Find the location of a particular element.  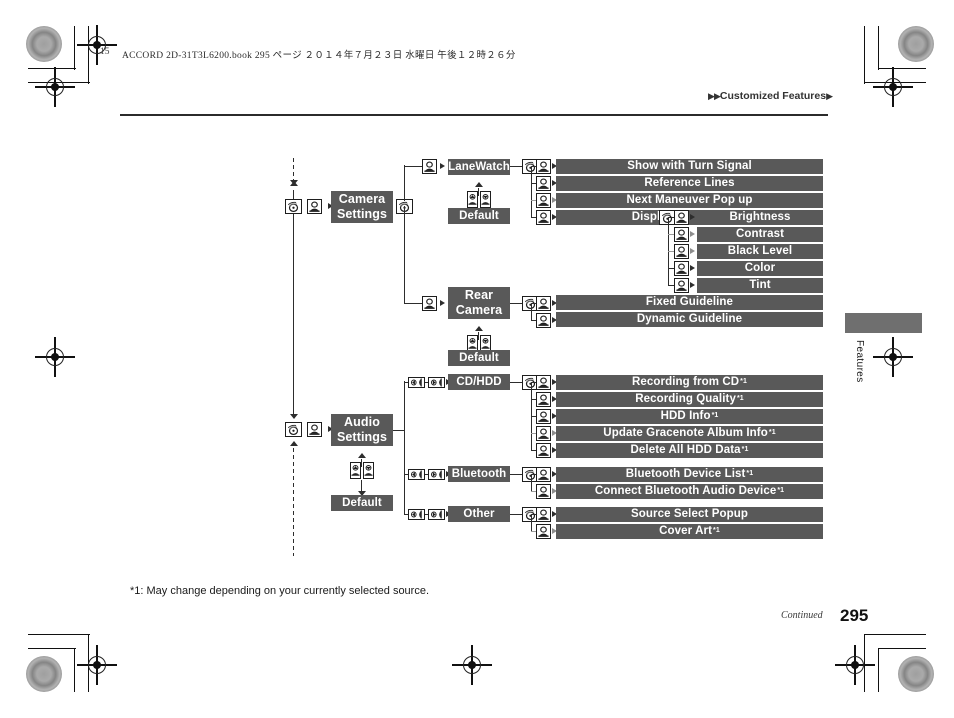

menu-item-cd-hdd-0: Recording from CD *1 is located at coordinates (689, 382).